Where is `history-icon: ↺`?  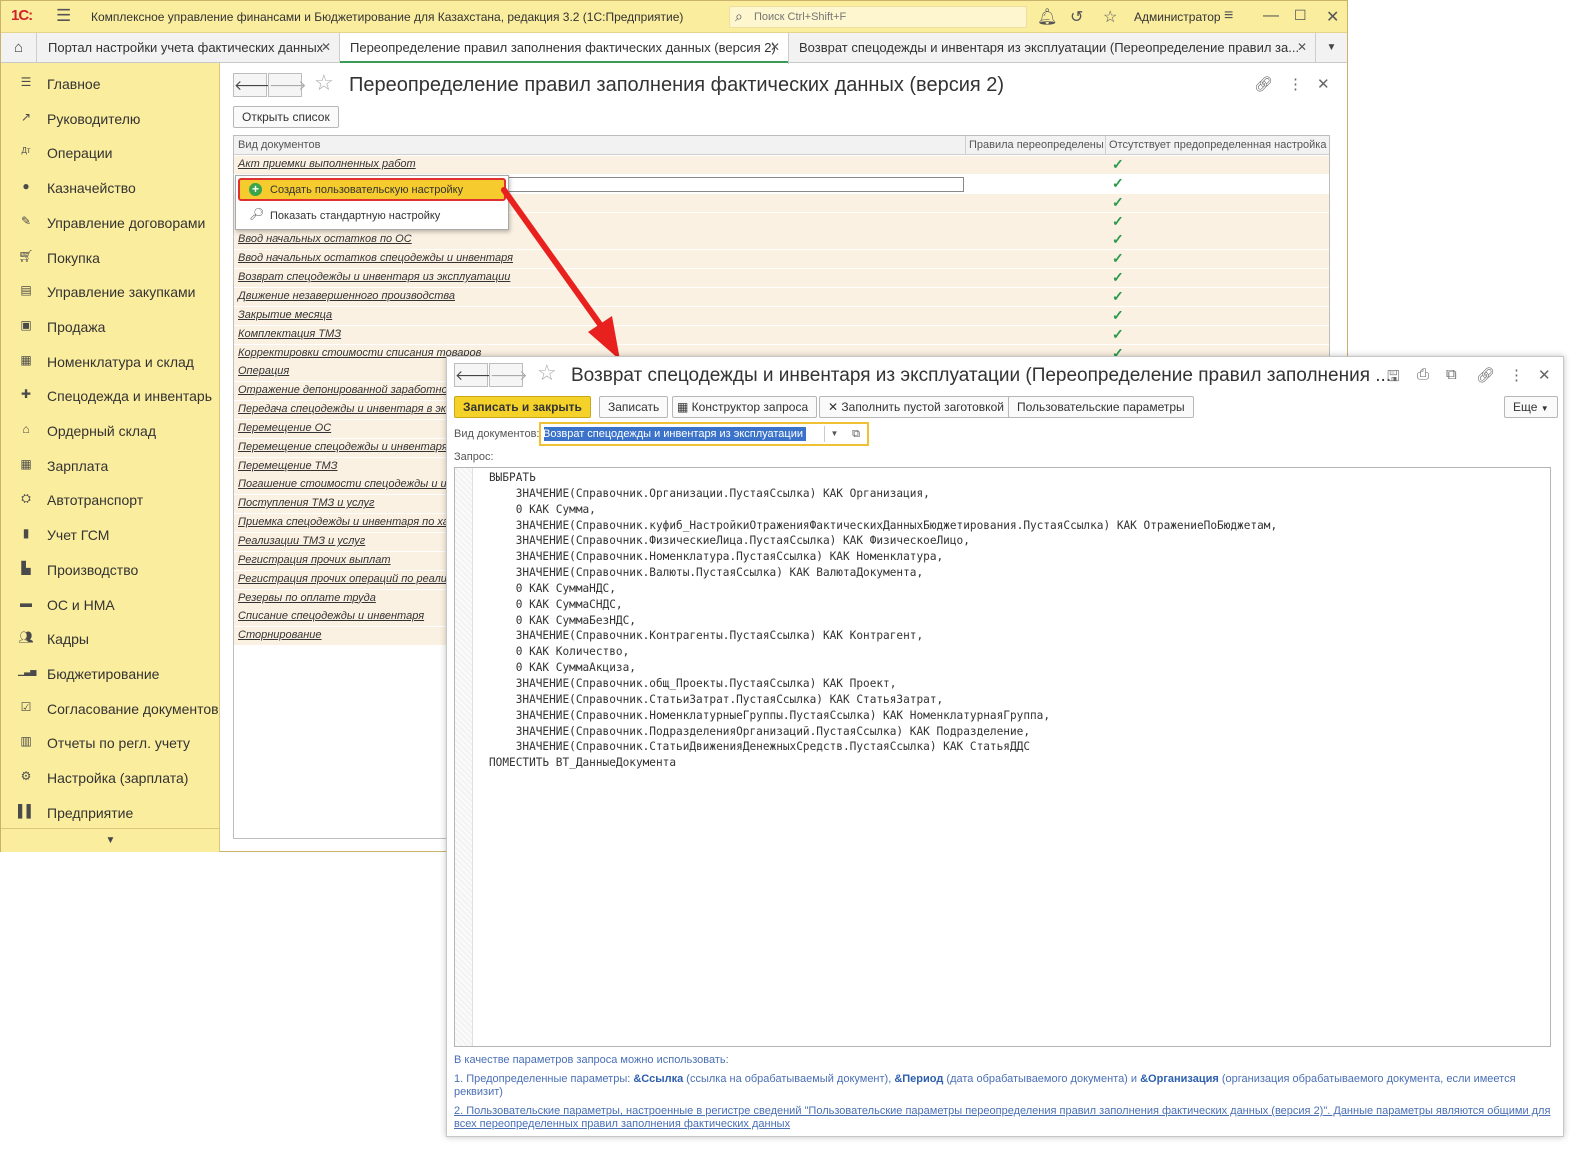 history-icon: ↺ is located at coordinates (1076, 17).